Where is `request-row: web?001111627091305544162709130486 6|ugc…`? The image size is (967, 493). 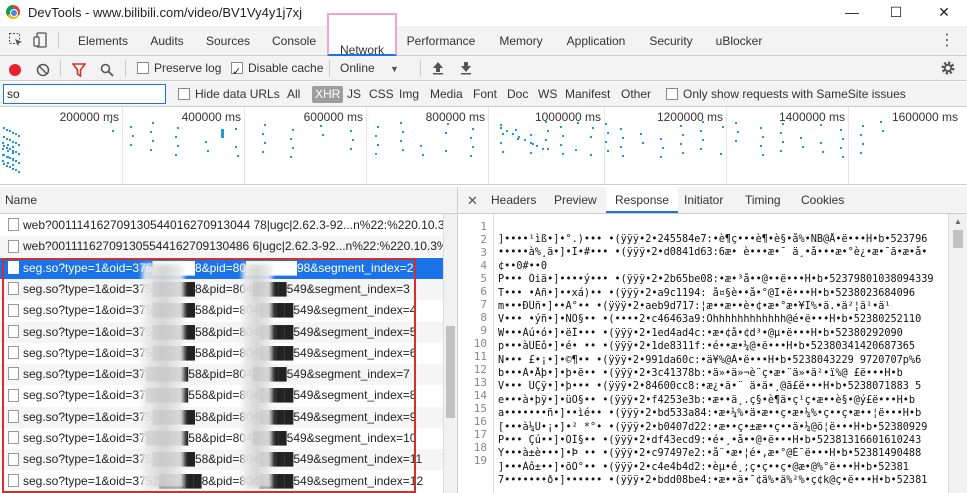
request-row: web?001111627091305544162709130486 6|ugc… is located at coordinates (221, 247).